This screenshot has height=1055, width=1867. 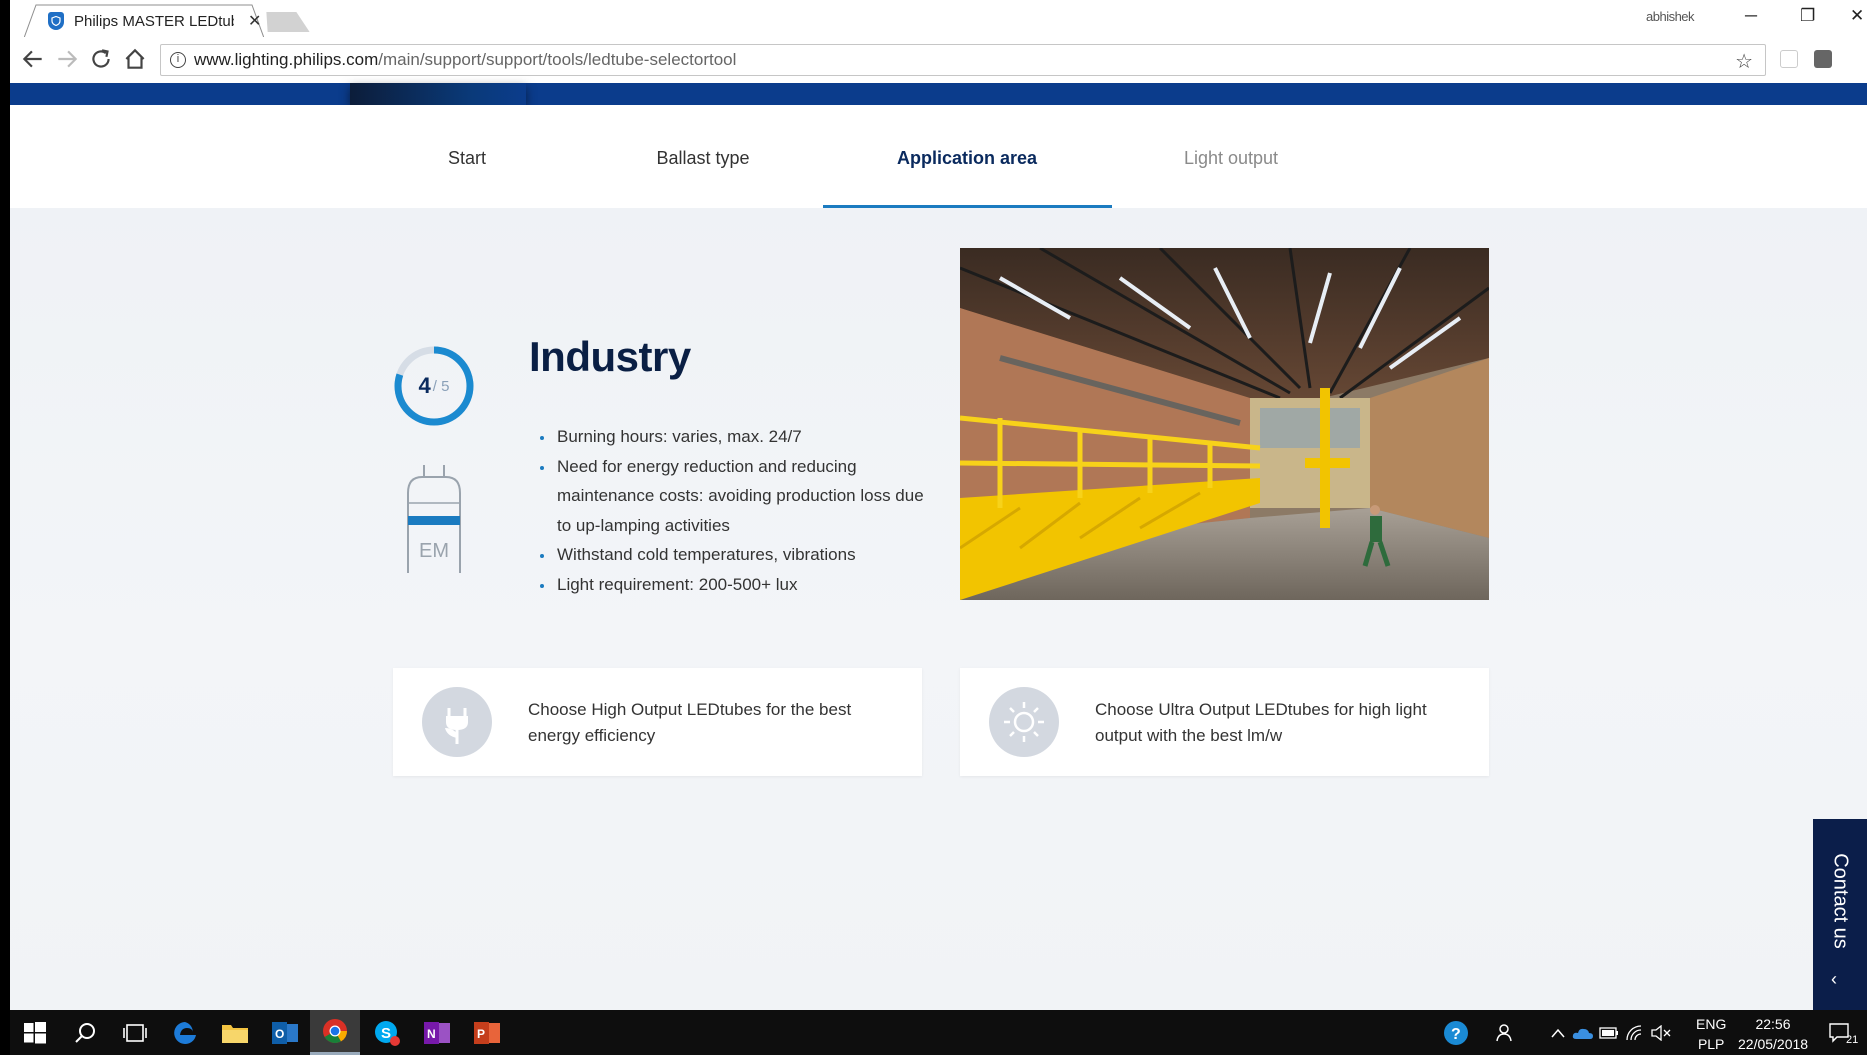 What do you see at coordinates (1558, 1032) in the screenshot?
I see `chevron-up-icon` at bounding box center [1558, 1032].